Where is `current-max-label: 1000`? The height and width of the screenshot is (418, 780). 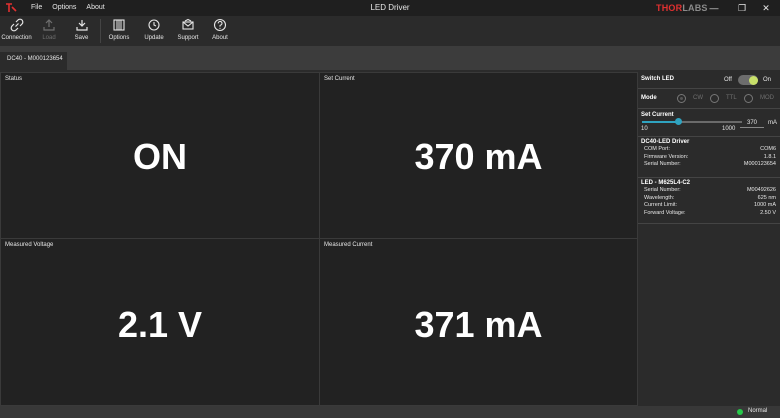
current-max-label: 1000 is located at coordinates (729, 129).